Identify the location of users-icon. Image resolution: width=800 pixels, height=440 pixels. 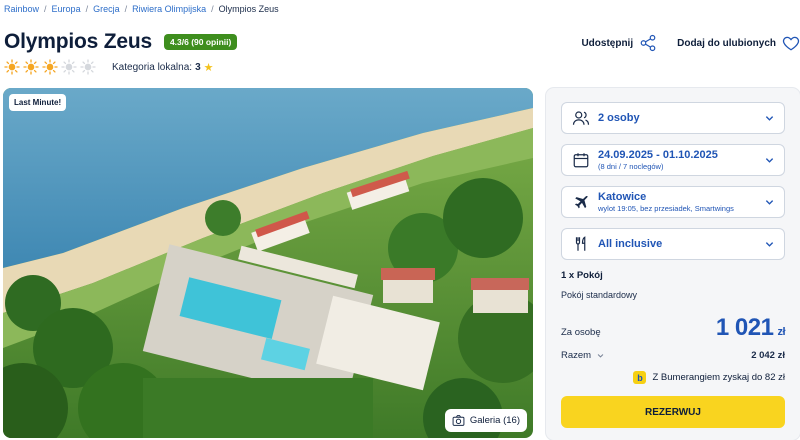
(581, 118).